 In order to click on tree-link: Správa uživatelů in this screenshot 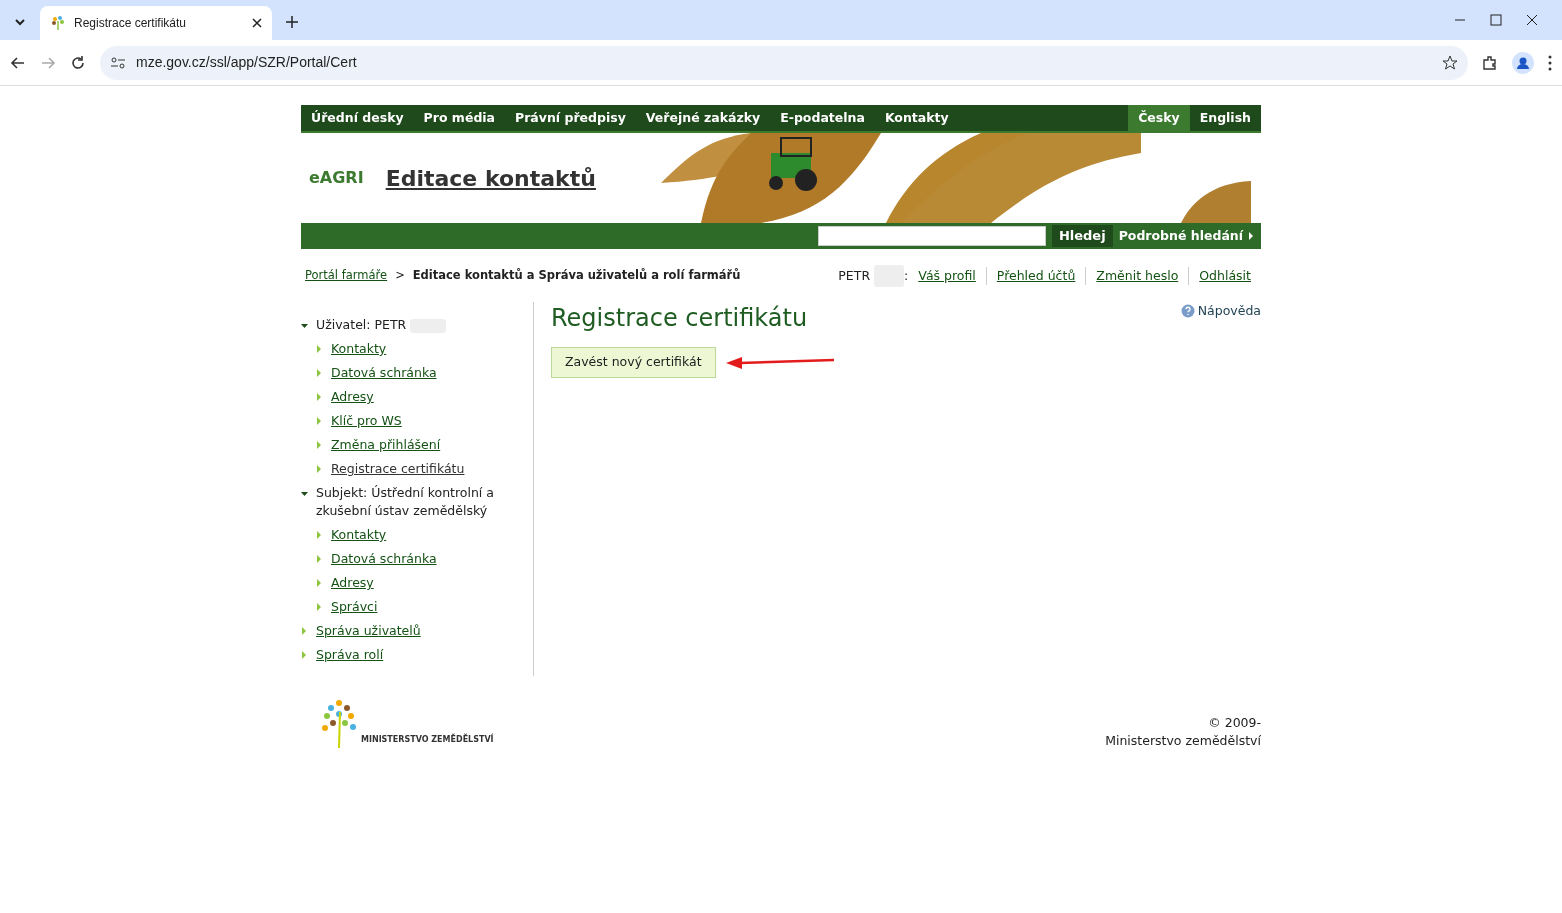, I will do `click(368, 631)`.